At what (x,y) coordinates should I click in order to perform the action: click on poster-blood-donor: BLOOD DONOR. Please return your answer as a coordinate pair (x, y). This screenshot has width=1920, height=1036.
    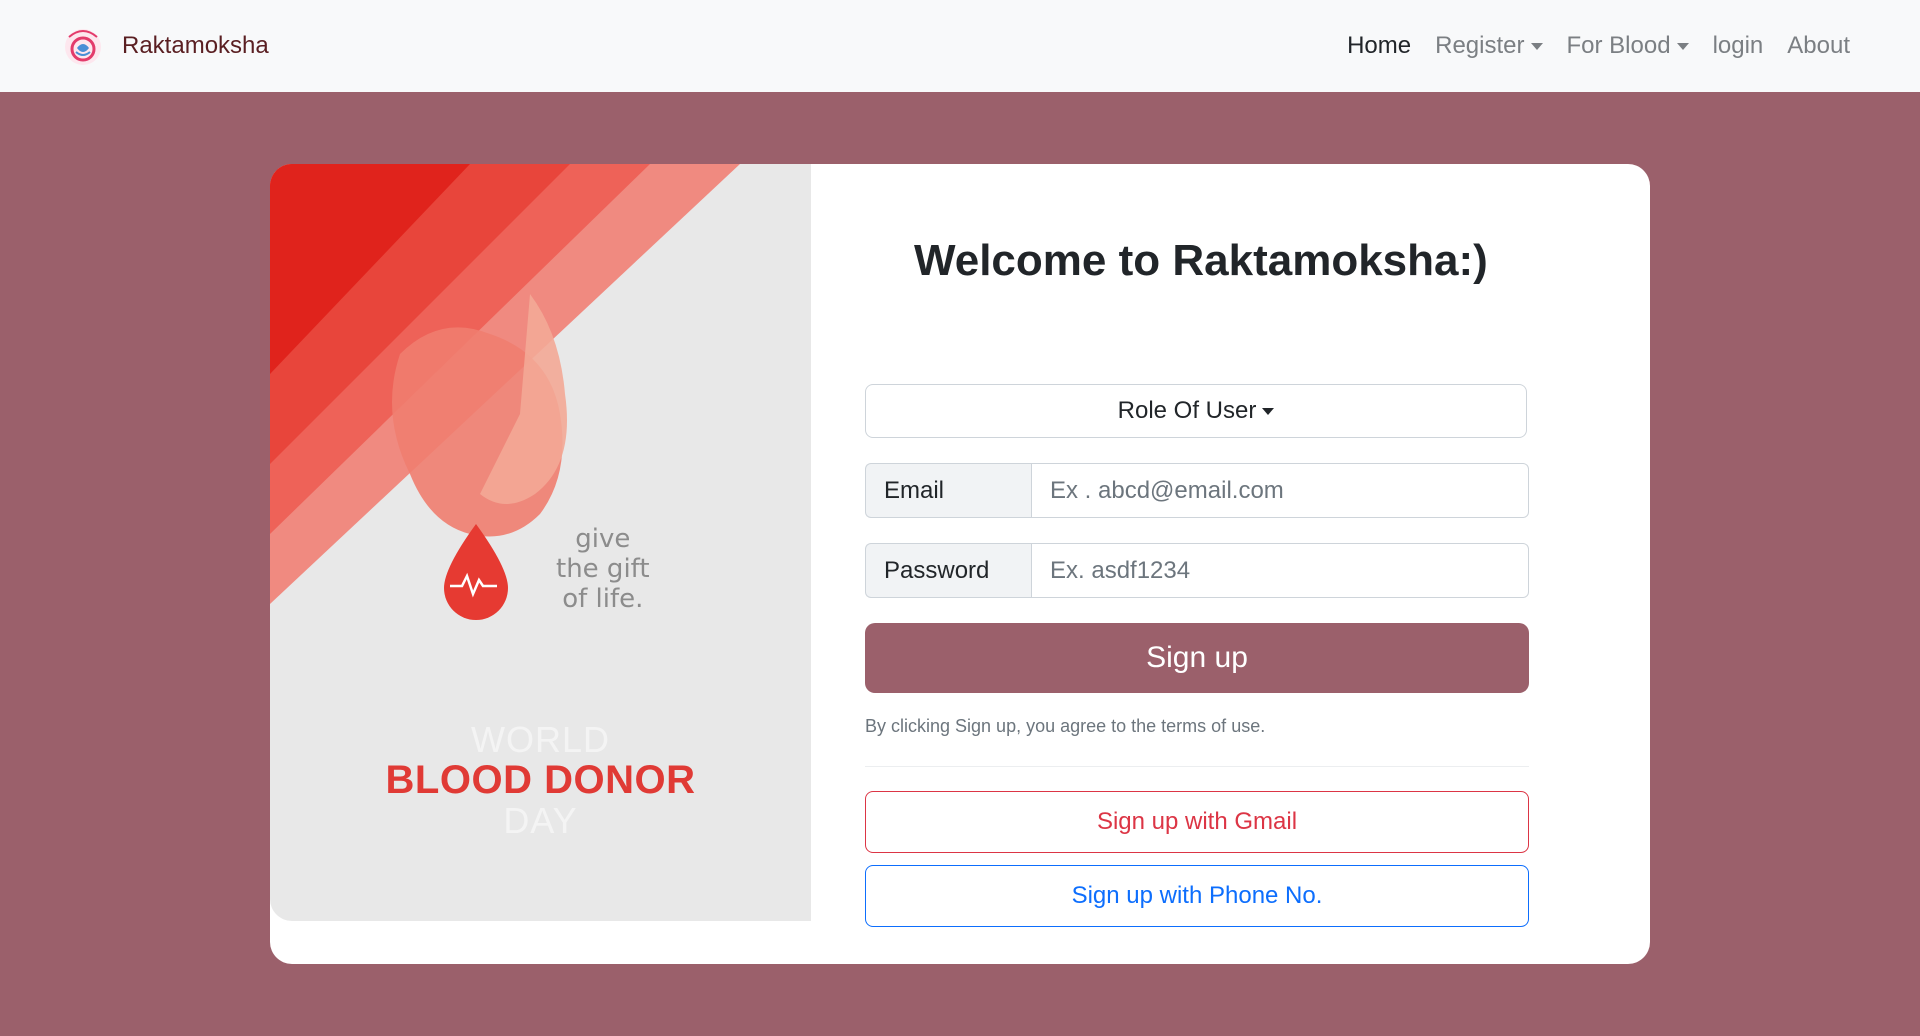
    Looking at the image, I should click on (540, 780).